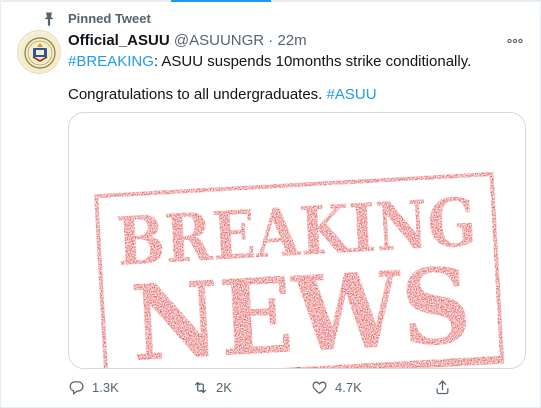 The image size is (541, 408). What do you see at coordinates (119, 40) in the screenshot?
I see `display-name: Official_ASUU` at bounding box center [119, 40].